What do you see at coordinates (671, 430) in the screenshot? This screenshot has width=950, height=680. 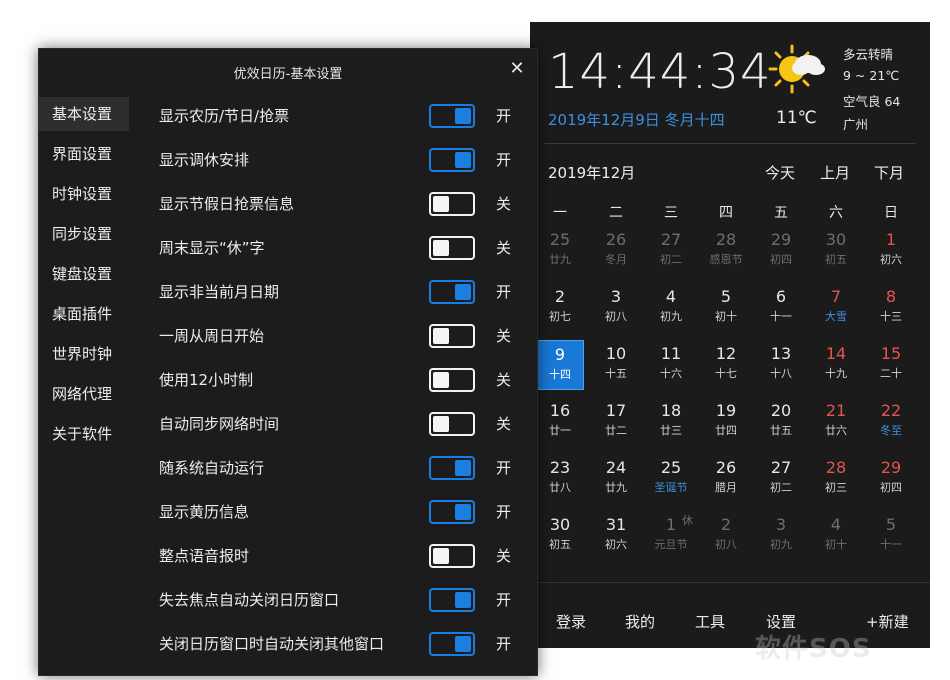 I see `lunar-date: 廿三` at bounding box center [671, 430].